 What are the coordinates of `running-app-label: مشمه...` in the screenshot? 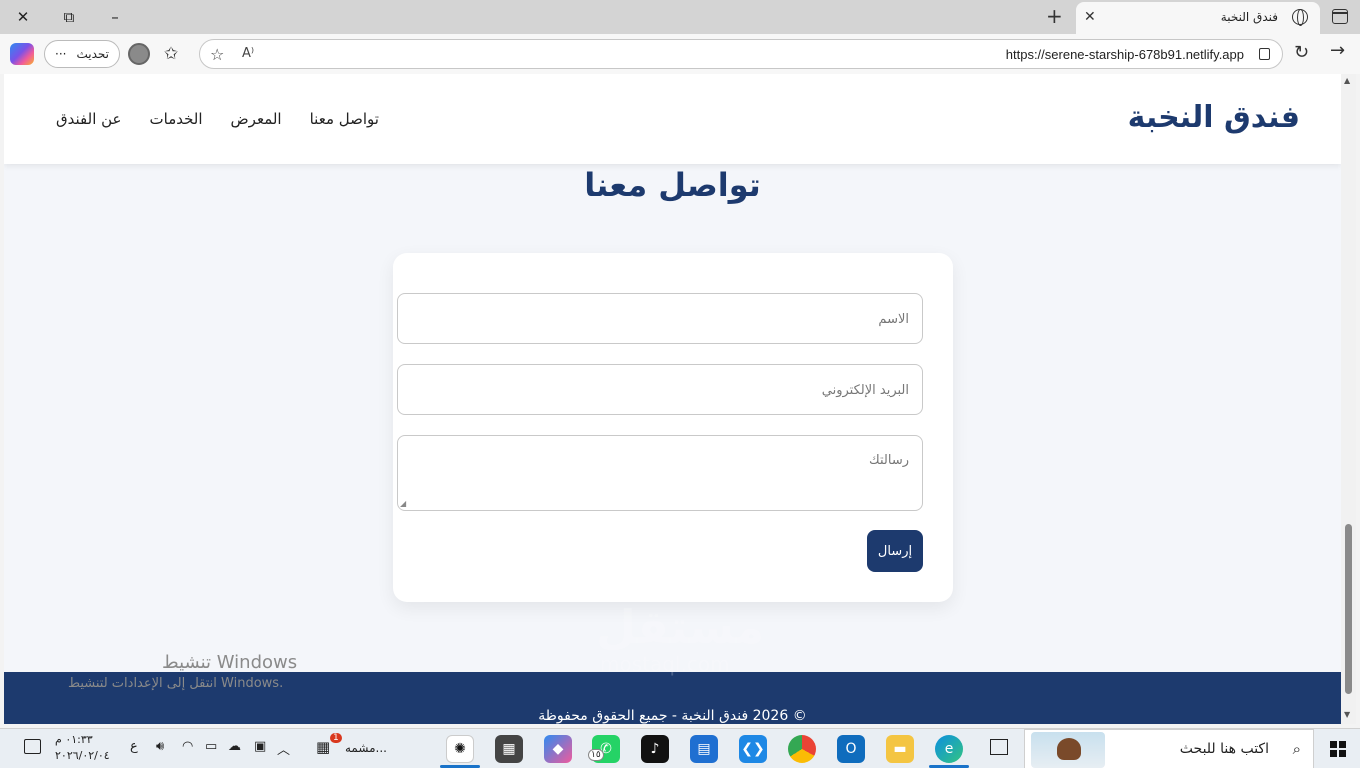 It's located at (366, 748).